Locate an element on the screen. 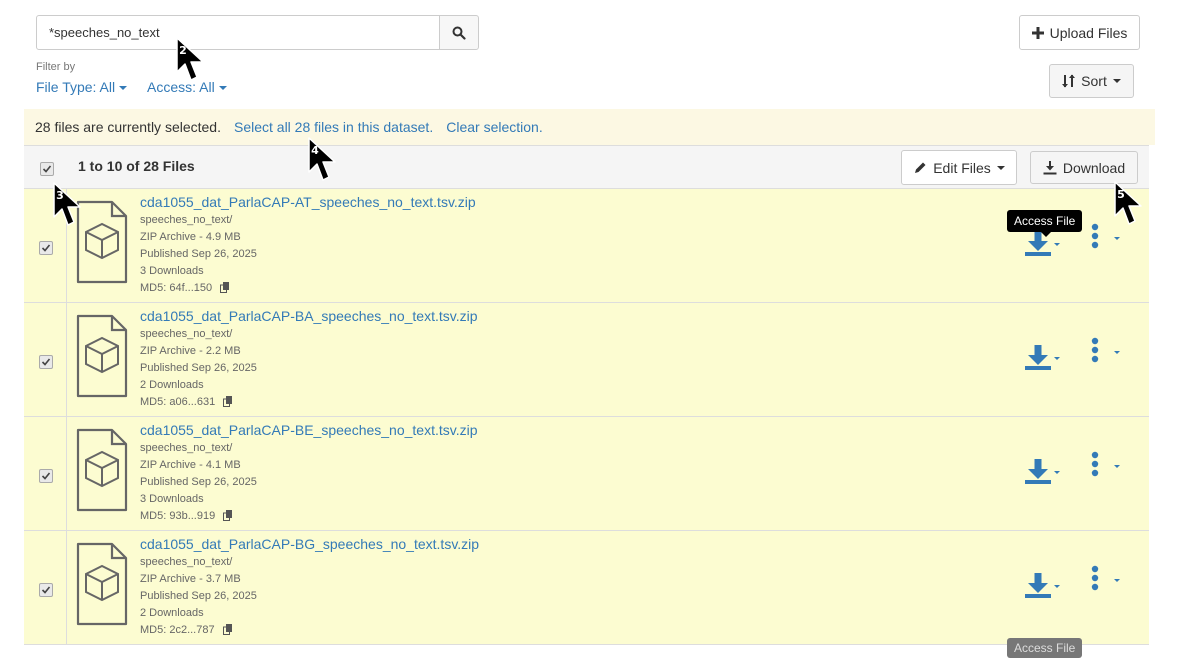 Image resolution: width=1200 pixels, height=658 pixels. upload-files-button: Upload Files is located at coordinates (1079, 32).